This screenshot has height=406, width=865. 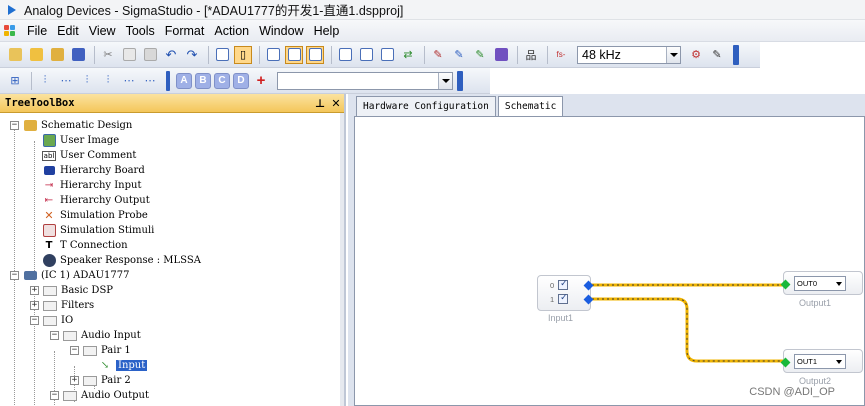 I want to click on schematic-view-icon, so click(x=294, y=54).